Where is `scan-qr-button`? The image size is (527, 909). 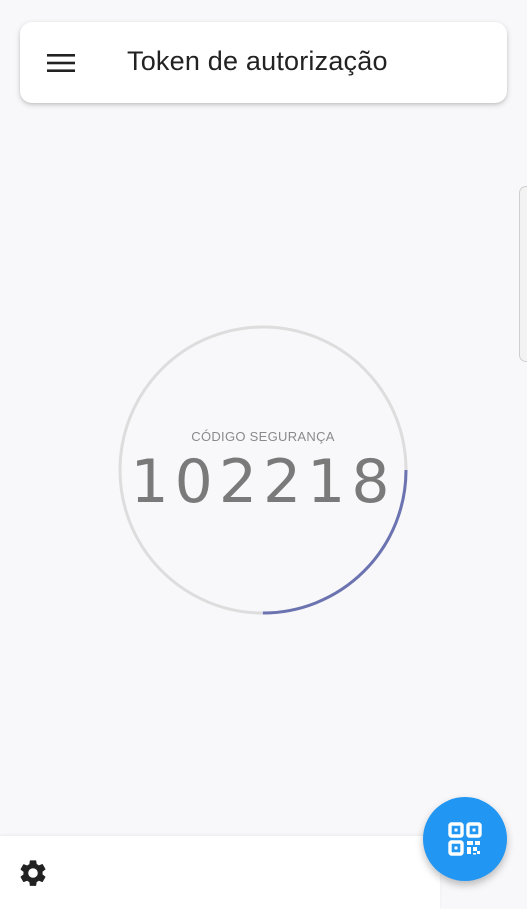
scan-qr-button is located at coordinates (465, 839).